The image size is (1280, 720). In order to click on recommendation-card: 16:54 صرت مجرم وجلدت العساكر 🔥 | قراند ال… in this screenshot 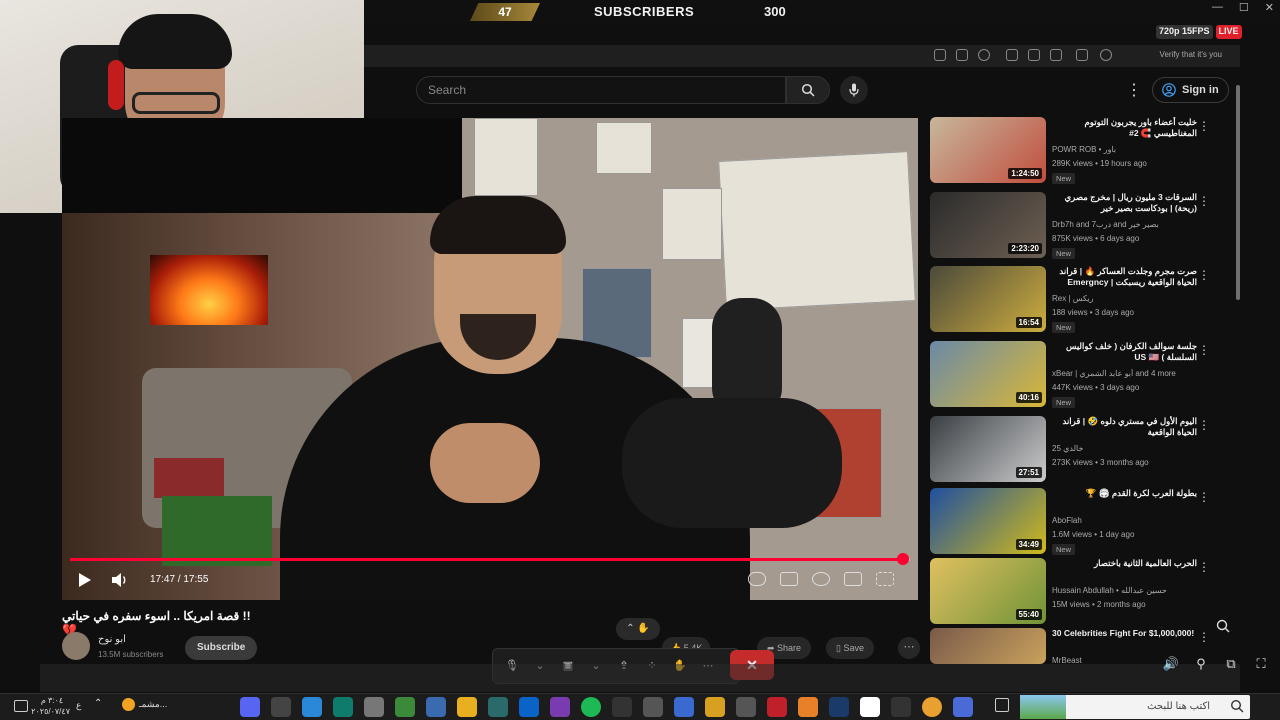, I will do `click(1078, 300)`.